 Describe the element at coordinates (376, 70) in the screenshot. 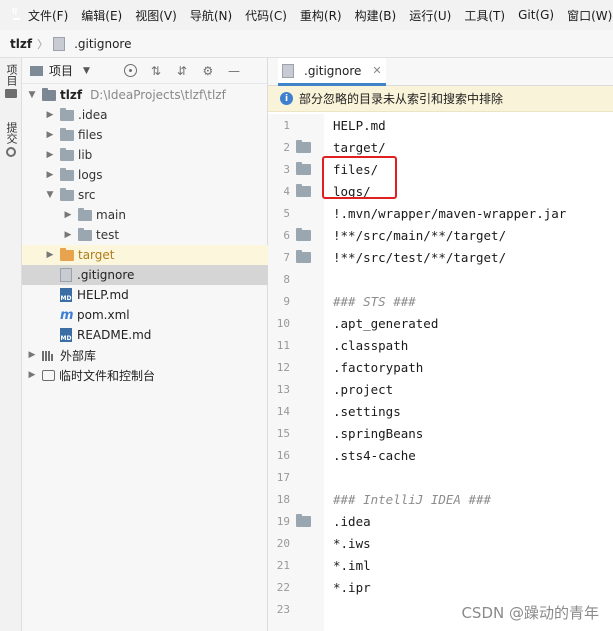

I see `close-icon: ✕` at that location.